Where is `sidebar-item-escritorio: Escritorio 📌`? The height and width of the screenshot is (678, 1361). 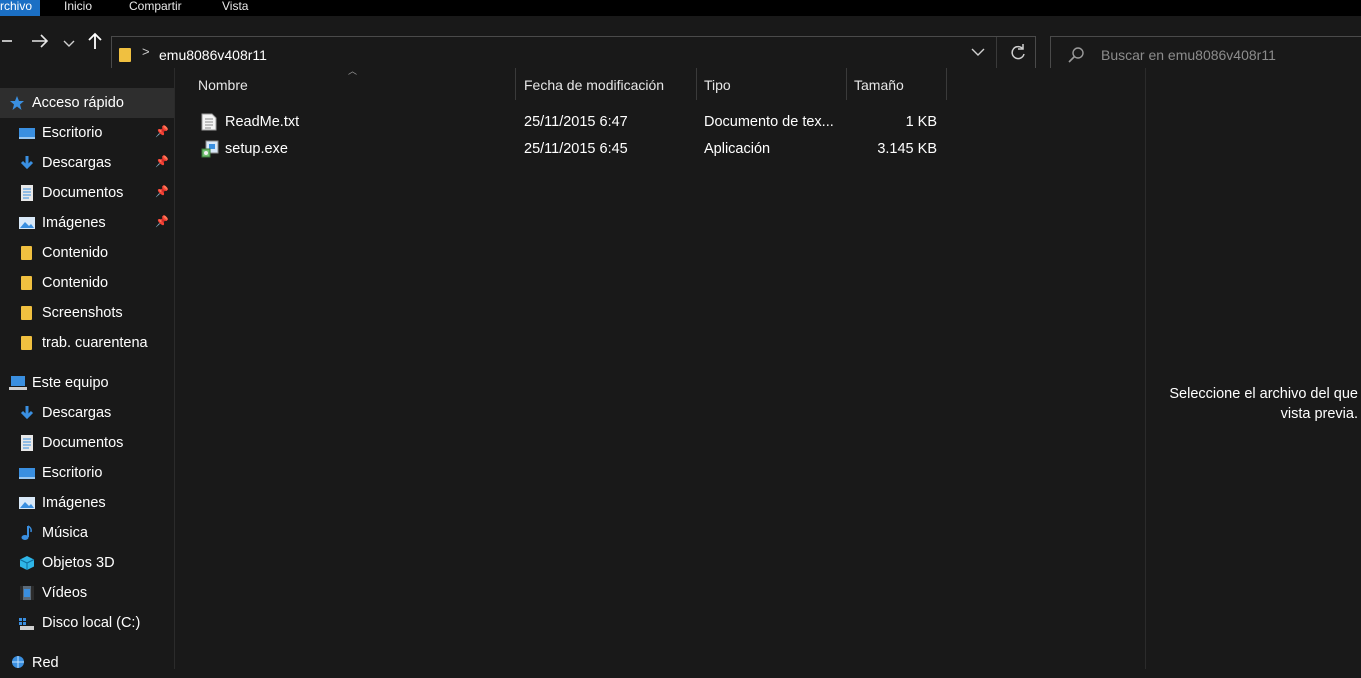
sidebar-item-escritorio: Escritorio 📌 is located at coordinates (87, 133).